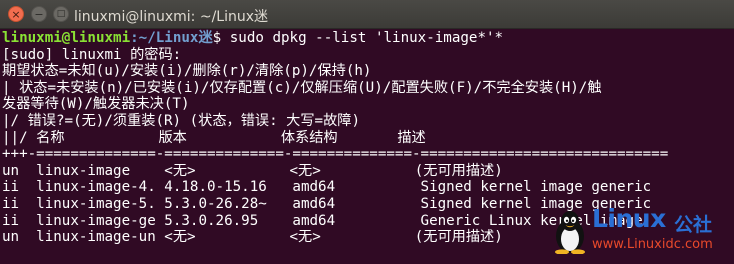 This screenshot has height=264, width=734. I want to click on prompt-path: :~/Linux迷, so click(171, 38).